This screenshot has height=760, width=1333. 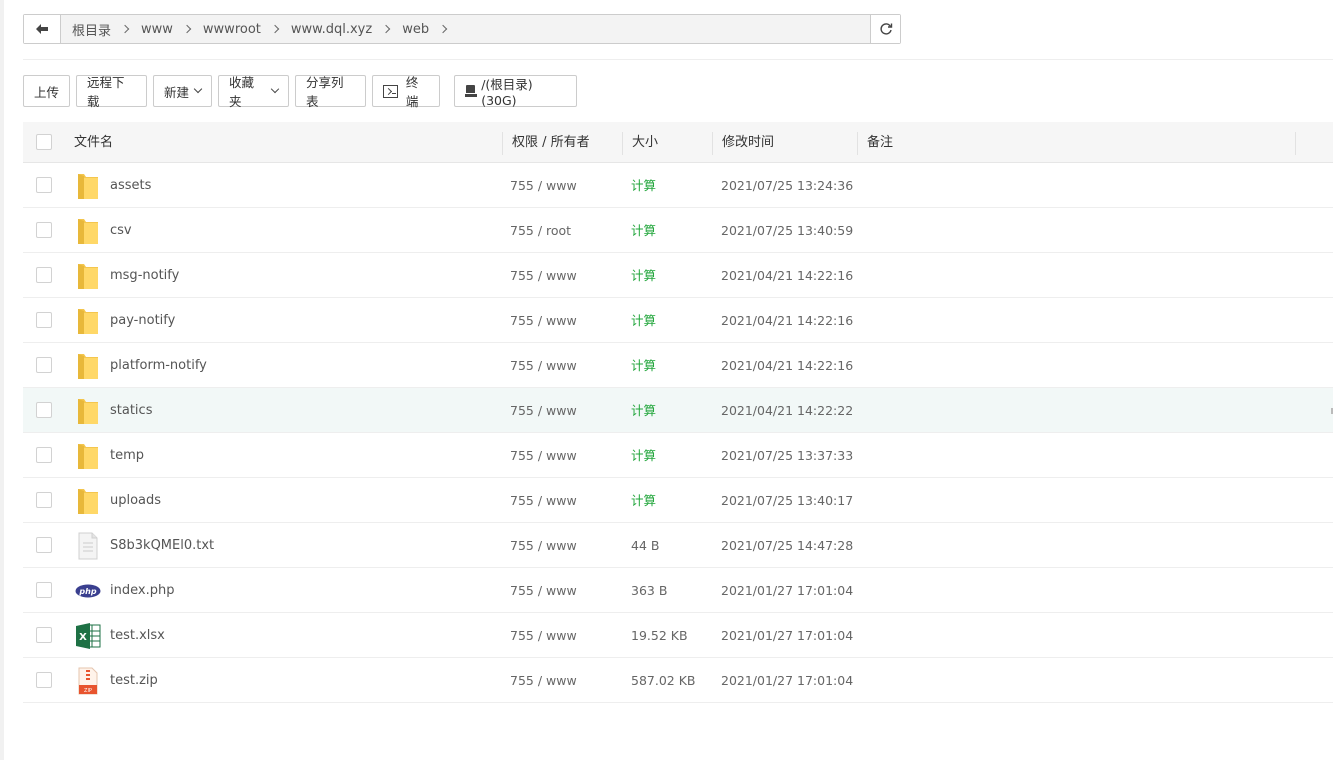 What do you see at coordinates (462, 29) in the screenshot?
I see `path-bar: 根目录 www wwwroot www.dql.xyz web` at bounding box center [462, 29].